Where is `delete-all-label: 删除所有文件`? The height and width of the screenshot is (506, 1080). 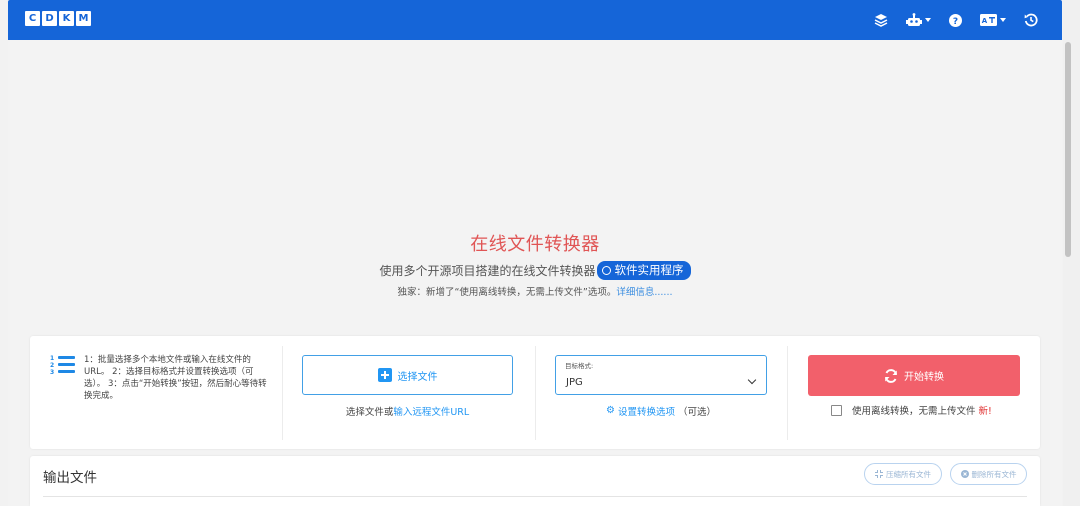 delete-all-label: 删除所有文件 is located at coordinates (994, 474).